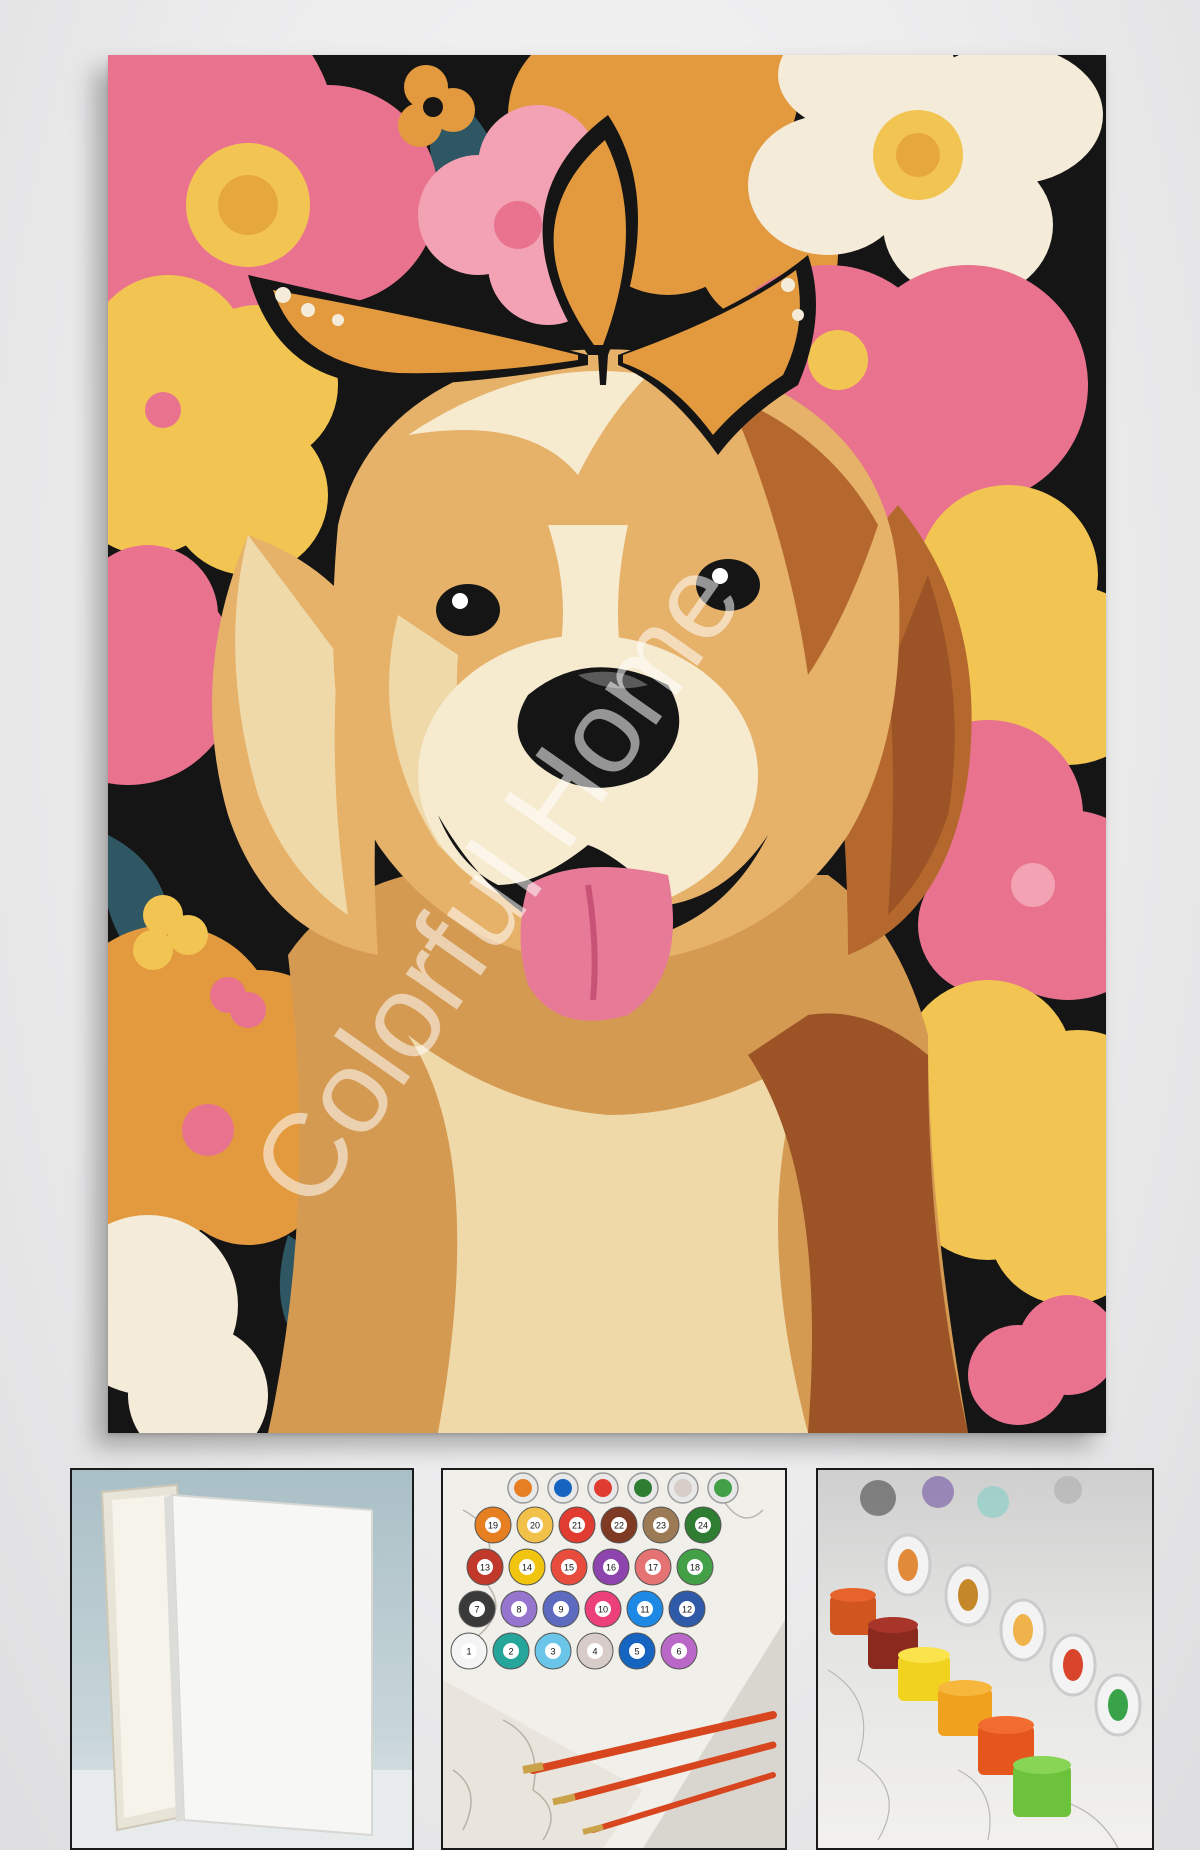  I want to click on paint-pot-number: 19, so click(493, 1526).